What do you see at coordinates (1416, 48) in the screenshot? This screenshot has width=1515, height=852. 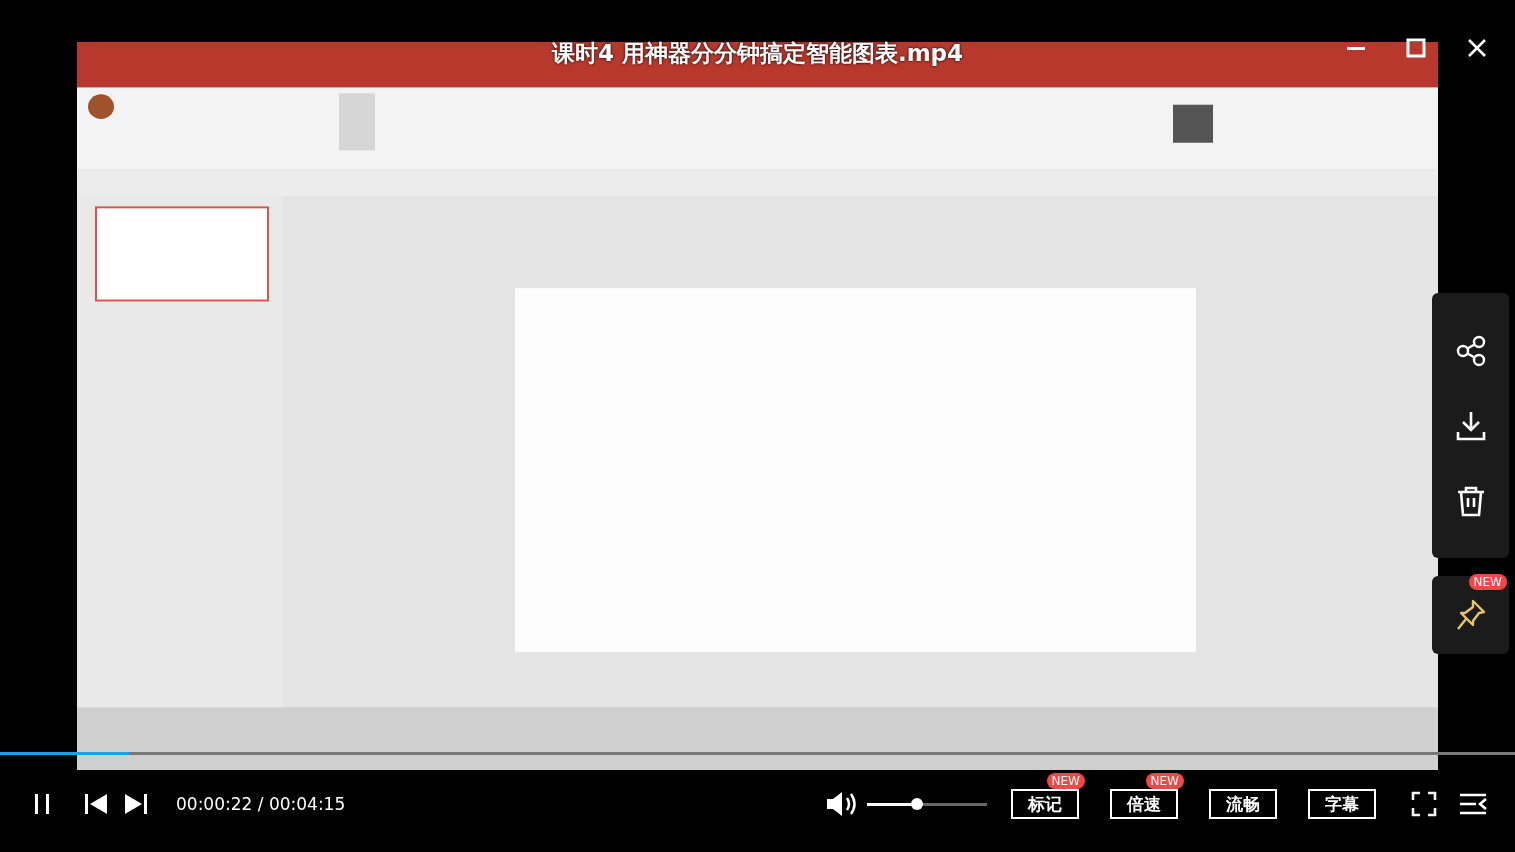 I see `maximize-icon` at bounding box center [1416, 48].